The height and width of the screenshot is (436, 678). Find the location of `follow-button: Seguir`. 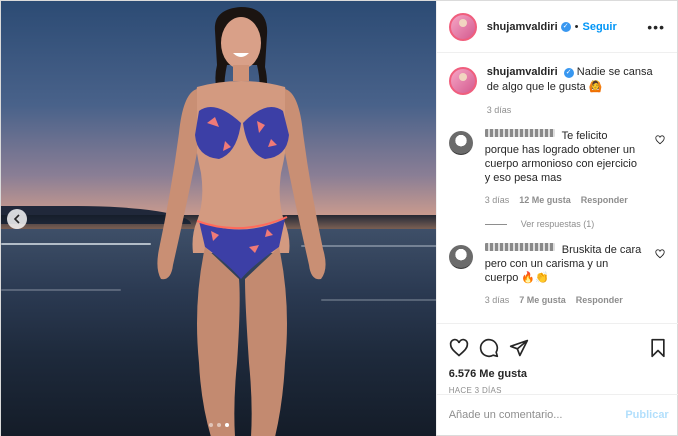

follow-button: Seguir is located at coordinates (600, 27).